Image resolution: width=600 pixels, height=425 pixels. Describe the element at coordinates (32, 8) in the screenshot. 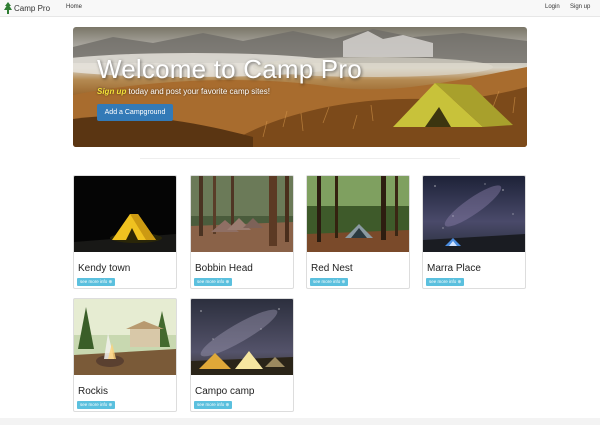

I see `brand-name: Camp Pro` at that location.